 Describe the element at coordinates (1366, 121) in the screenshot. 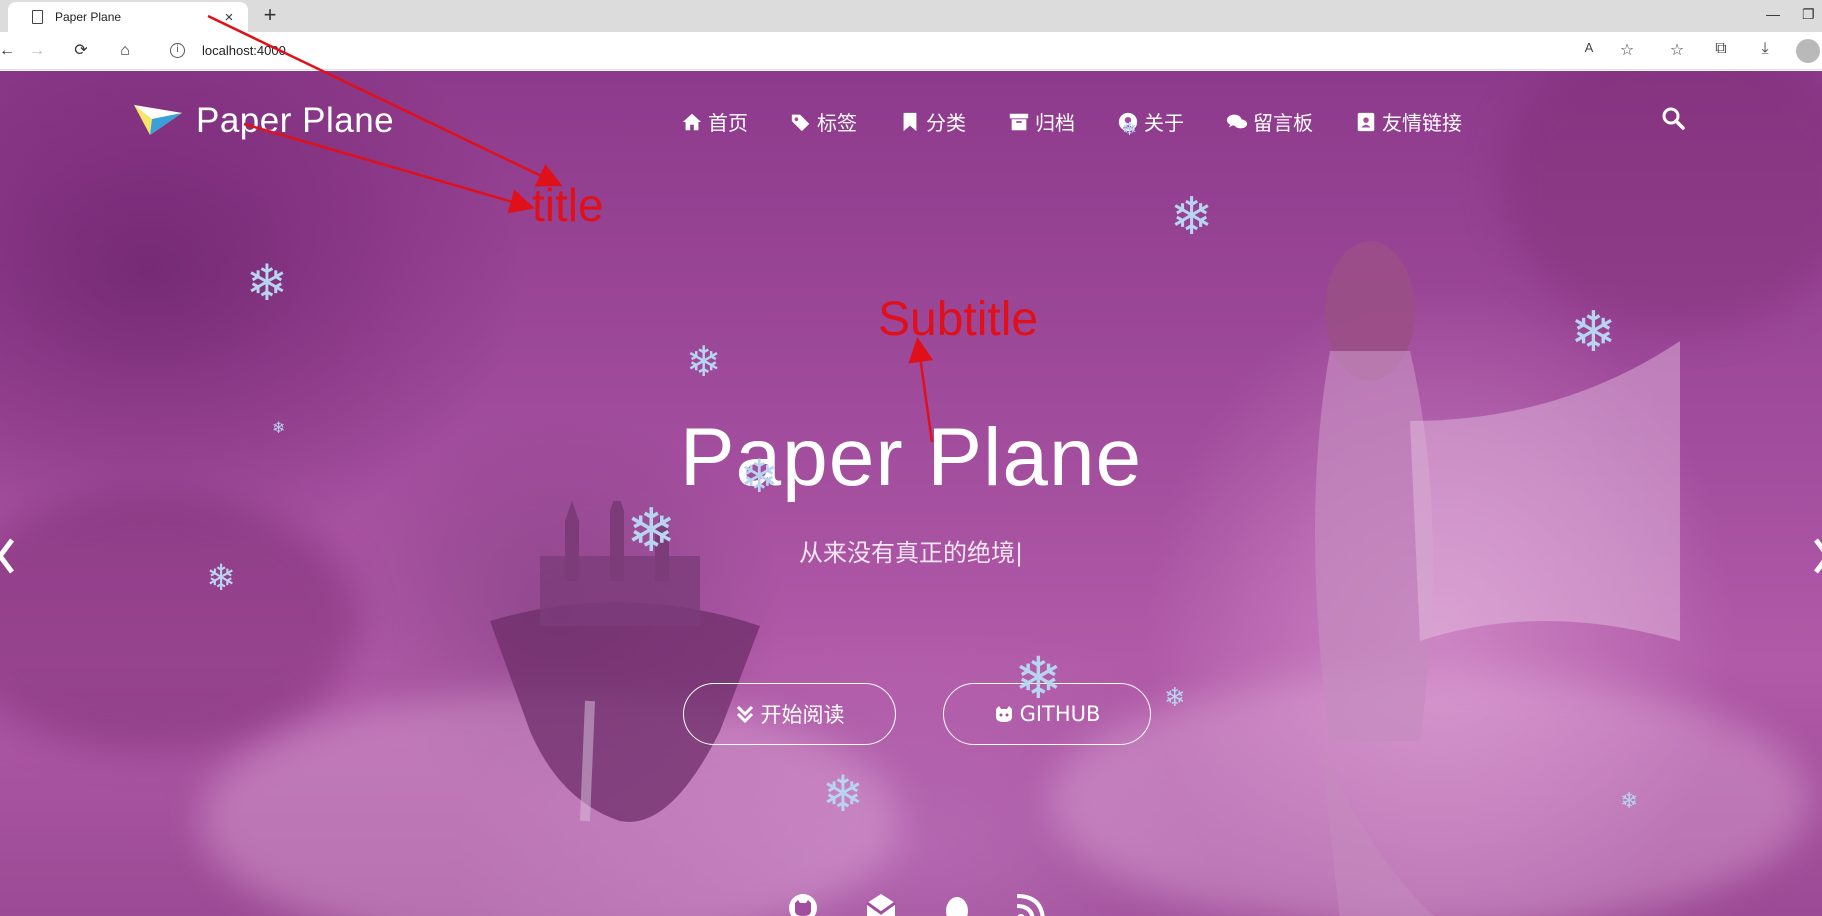

I see `address-book-icon` at that location.